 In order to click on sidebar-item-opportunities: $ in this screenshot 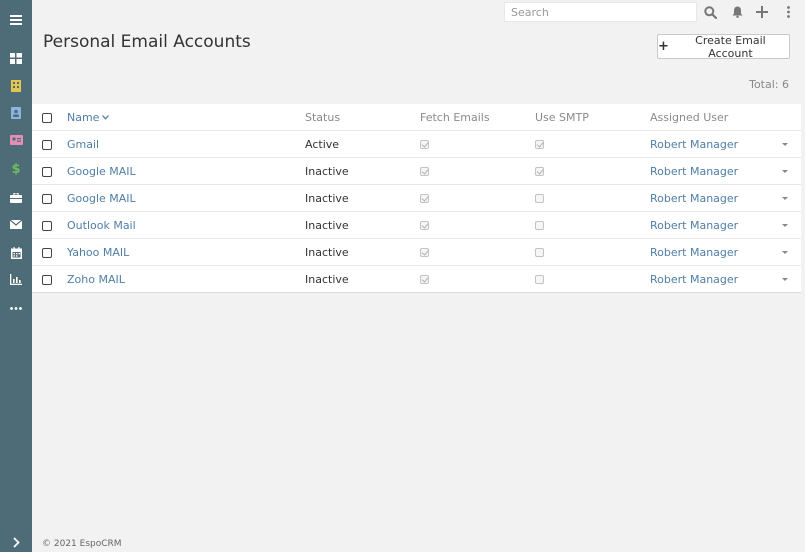, I will do `click(16, 169)`.